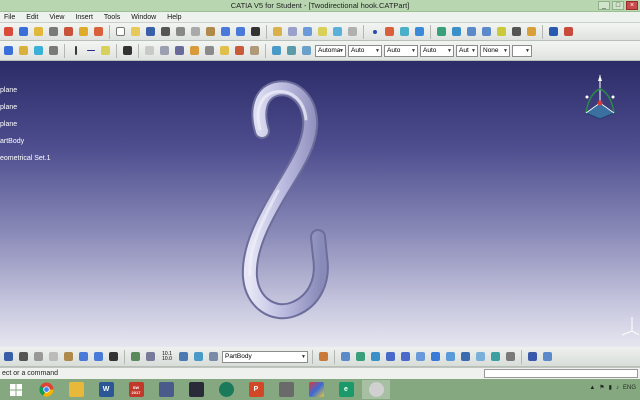  Describe the element at coordinates (83, 31) in the screenshot. I see `hole-icon` at that location.